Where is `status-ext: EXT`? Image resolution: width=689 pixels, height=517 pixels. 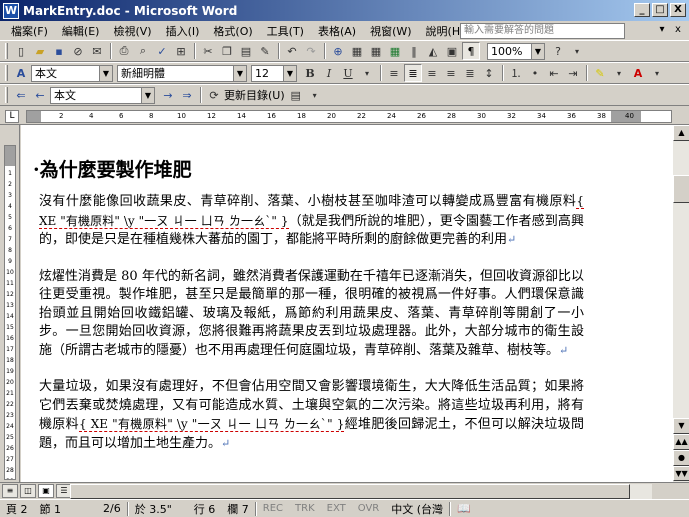 status-ext: EXT is located at coordinates (336, 508).